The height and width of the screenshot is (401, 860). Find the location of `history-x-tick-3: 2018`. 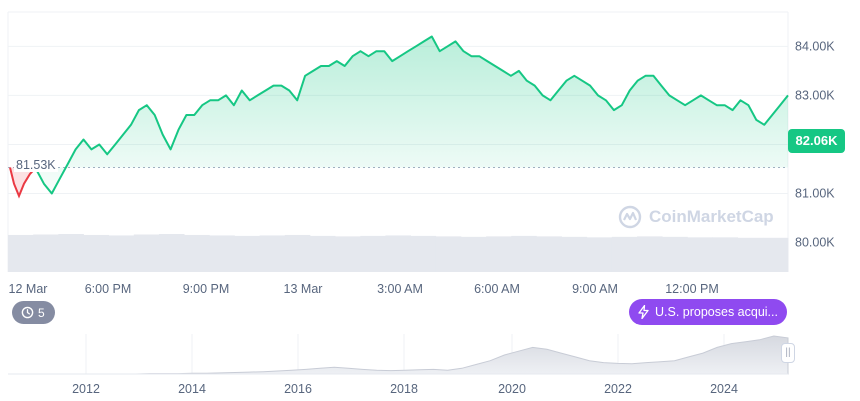

history-x-tick-3: 2018 is located at coordinates (404, 389).